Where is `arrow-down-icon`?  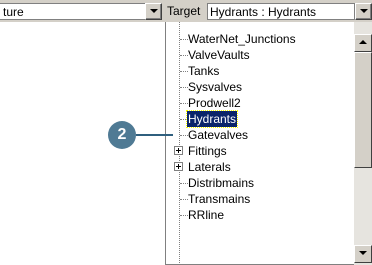
arrow-down-icon is located at coordinates (363, 253).